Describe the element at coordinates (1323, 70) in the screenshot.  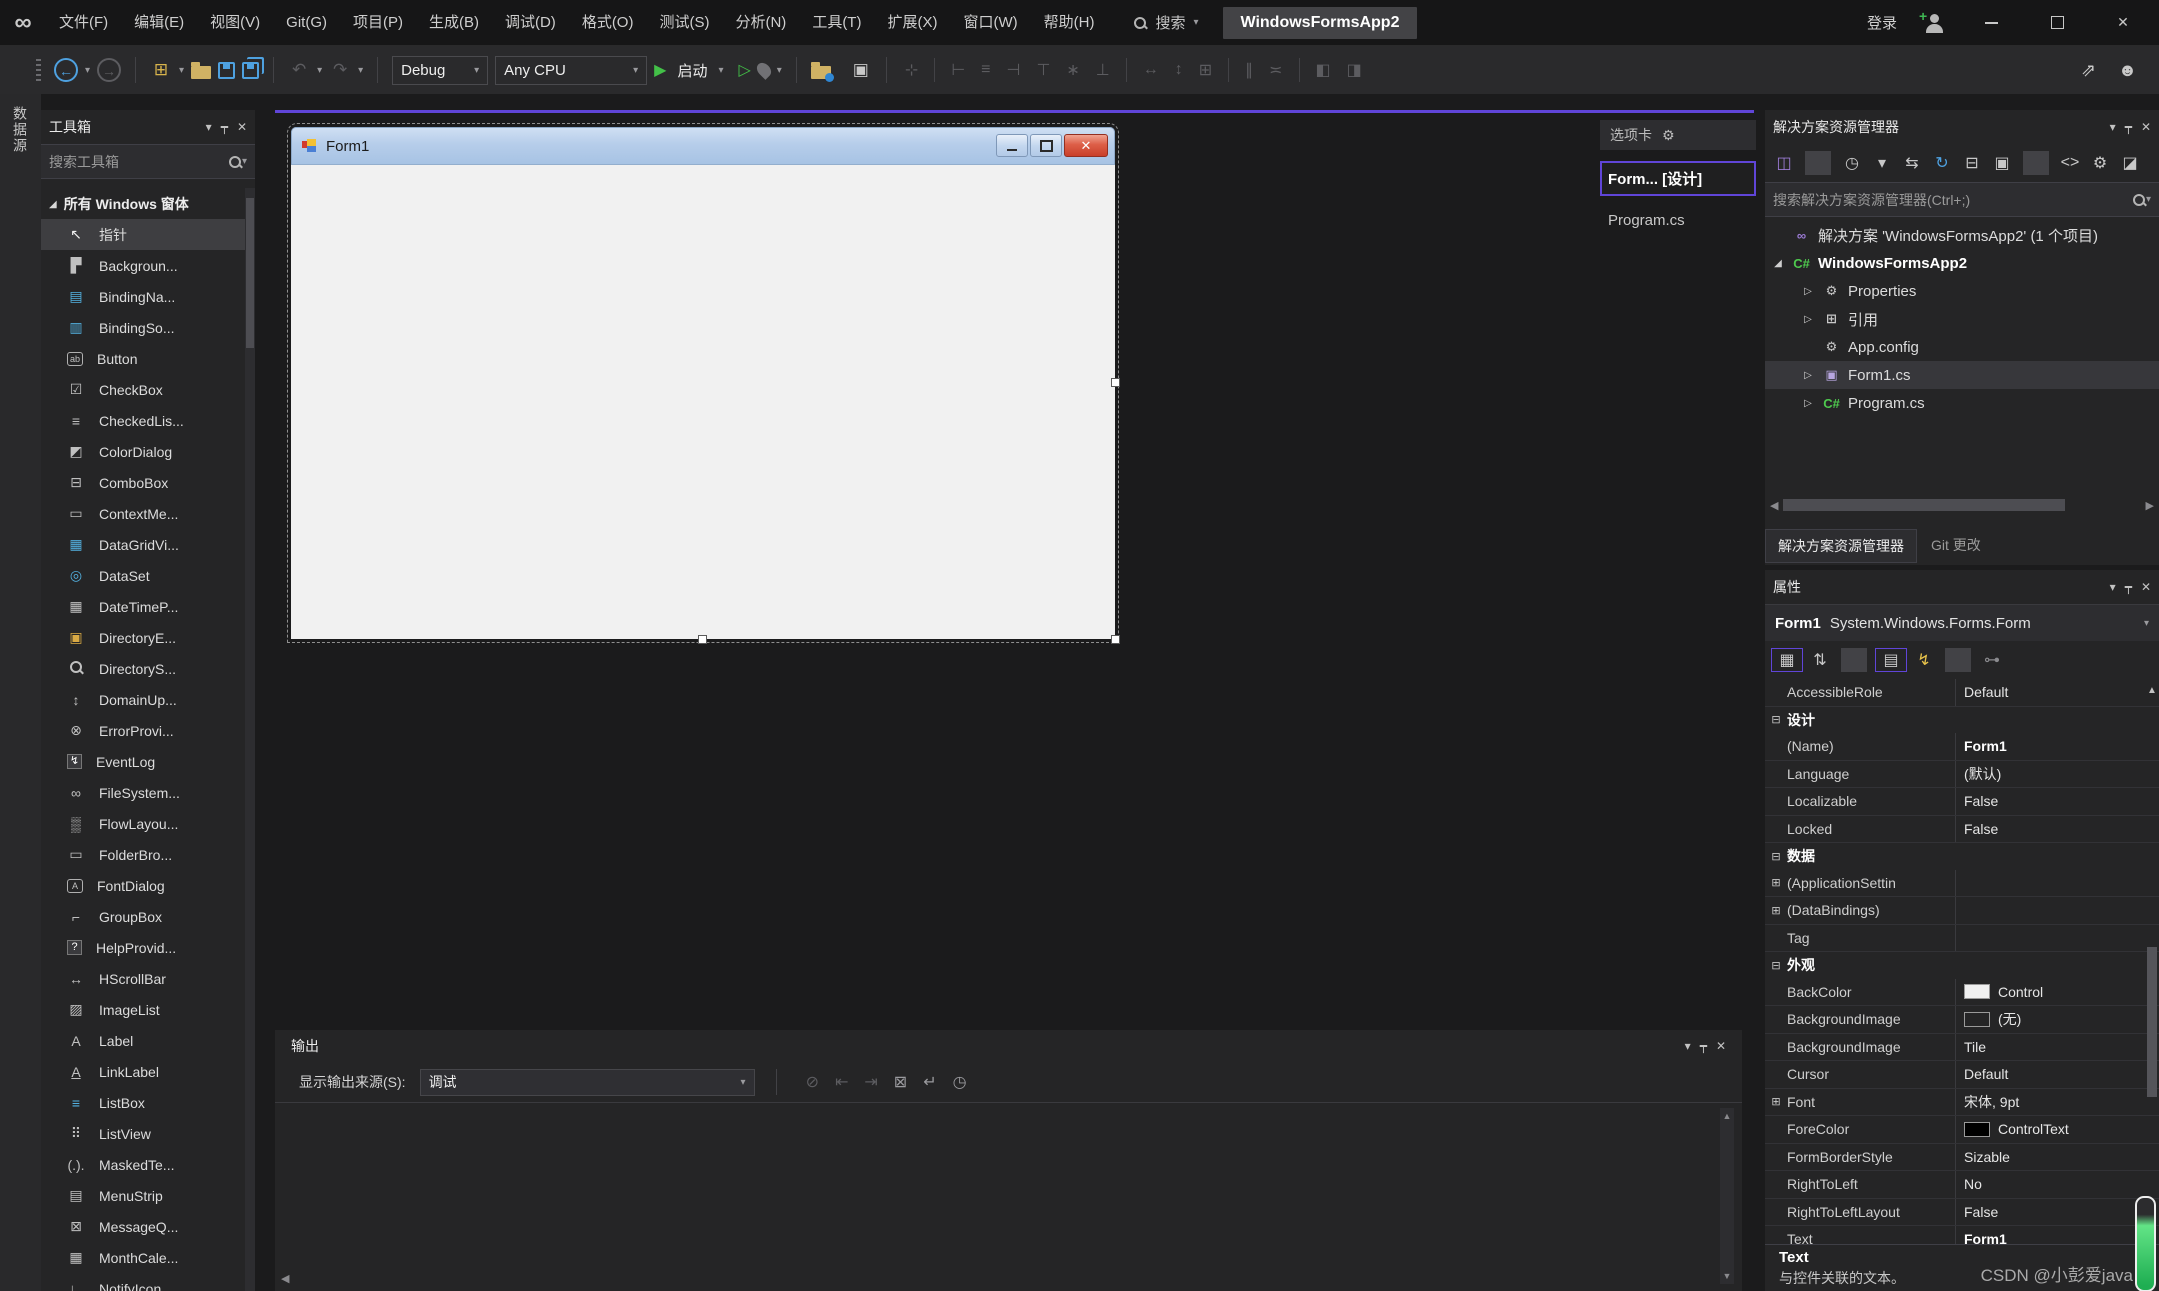
I see `bring-to-front-icon: ◧` at that location.